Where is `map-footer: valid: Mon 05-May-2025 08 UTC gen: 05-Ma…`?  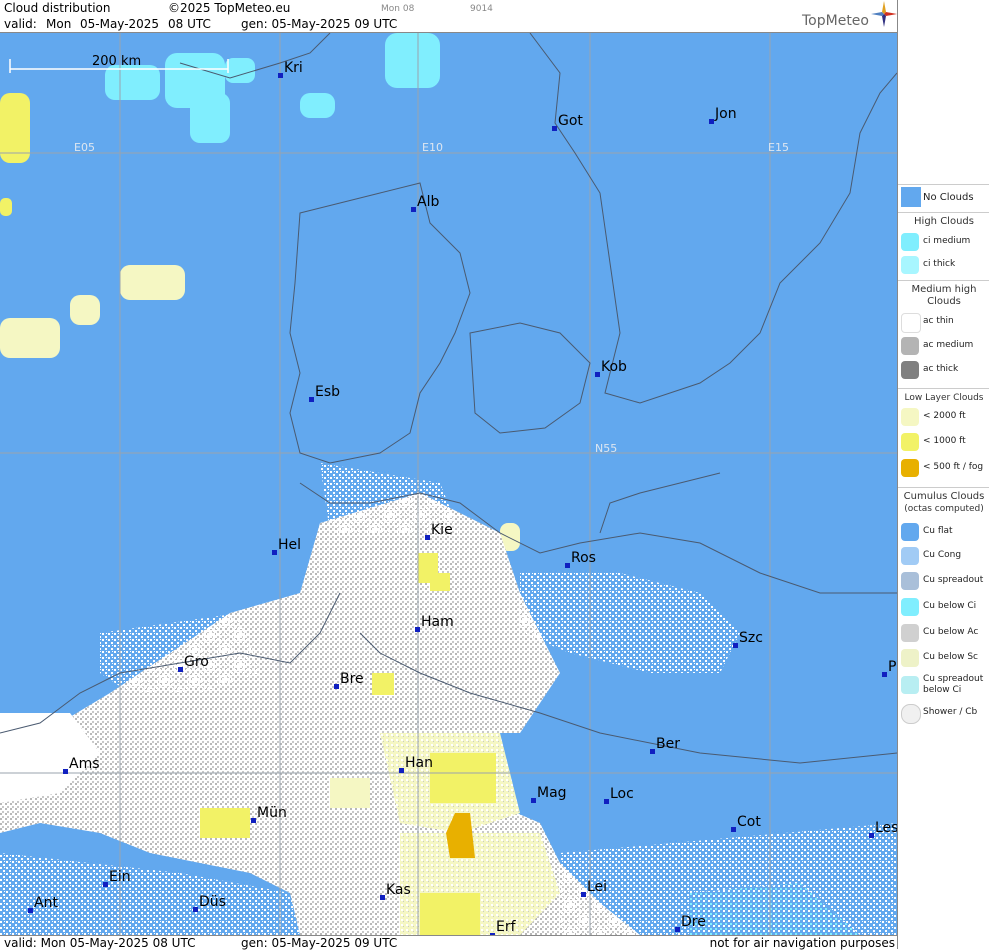 map-footer: valid: Mon 05-May-2025 08 UTC gen: 05-Ma… is located at coordinates (448, 942).